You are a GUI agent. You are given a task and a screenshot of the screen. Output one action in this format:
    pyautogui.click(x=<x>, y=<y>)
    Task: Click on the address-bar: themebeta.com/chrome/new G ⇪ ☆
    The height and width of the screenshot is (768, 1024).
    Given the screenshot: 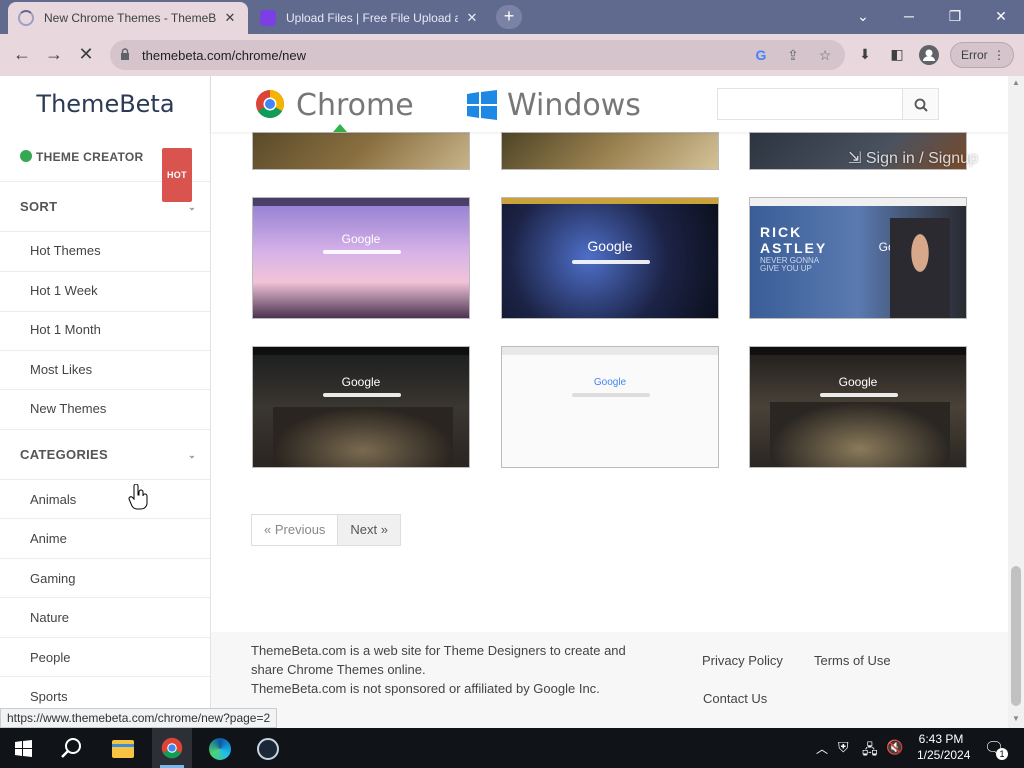 What is the action you would take?
    pyautogui.click(x=477, y=55)
    